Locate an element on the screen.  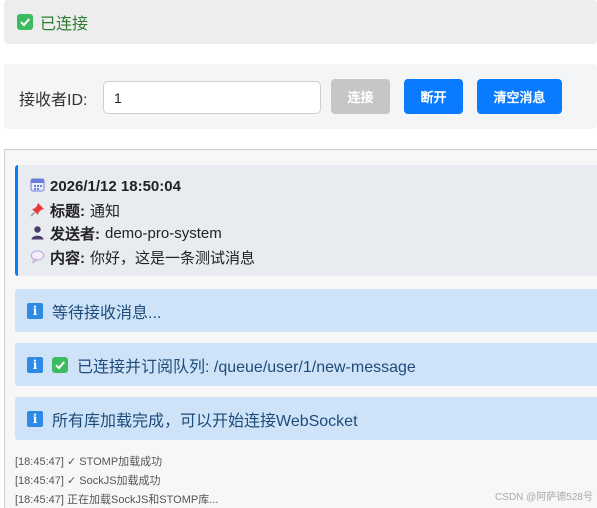
message-time-row: 2026/1/12 18:50:04 is located at coordinates (108, 186).